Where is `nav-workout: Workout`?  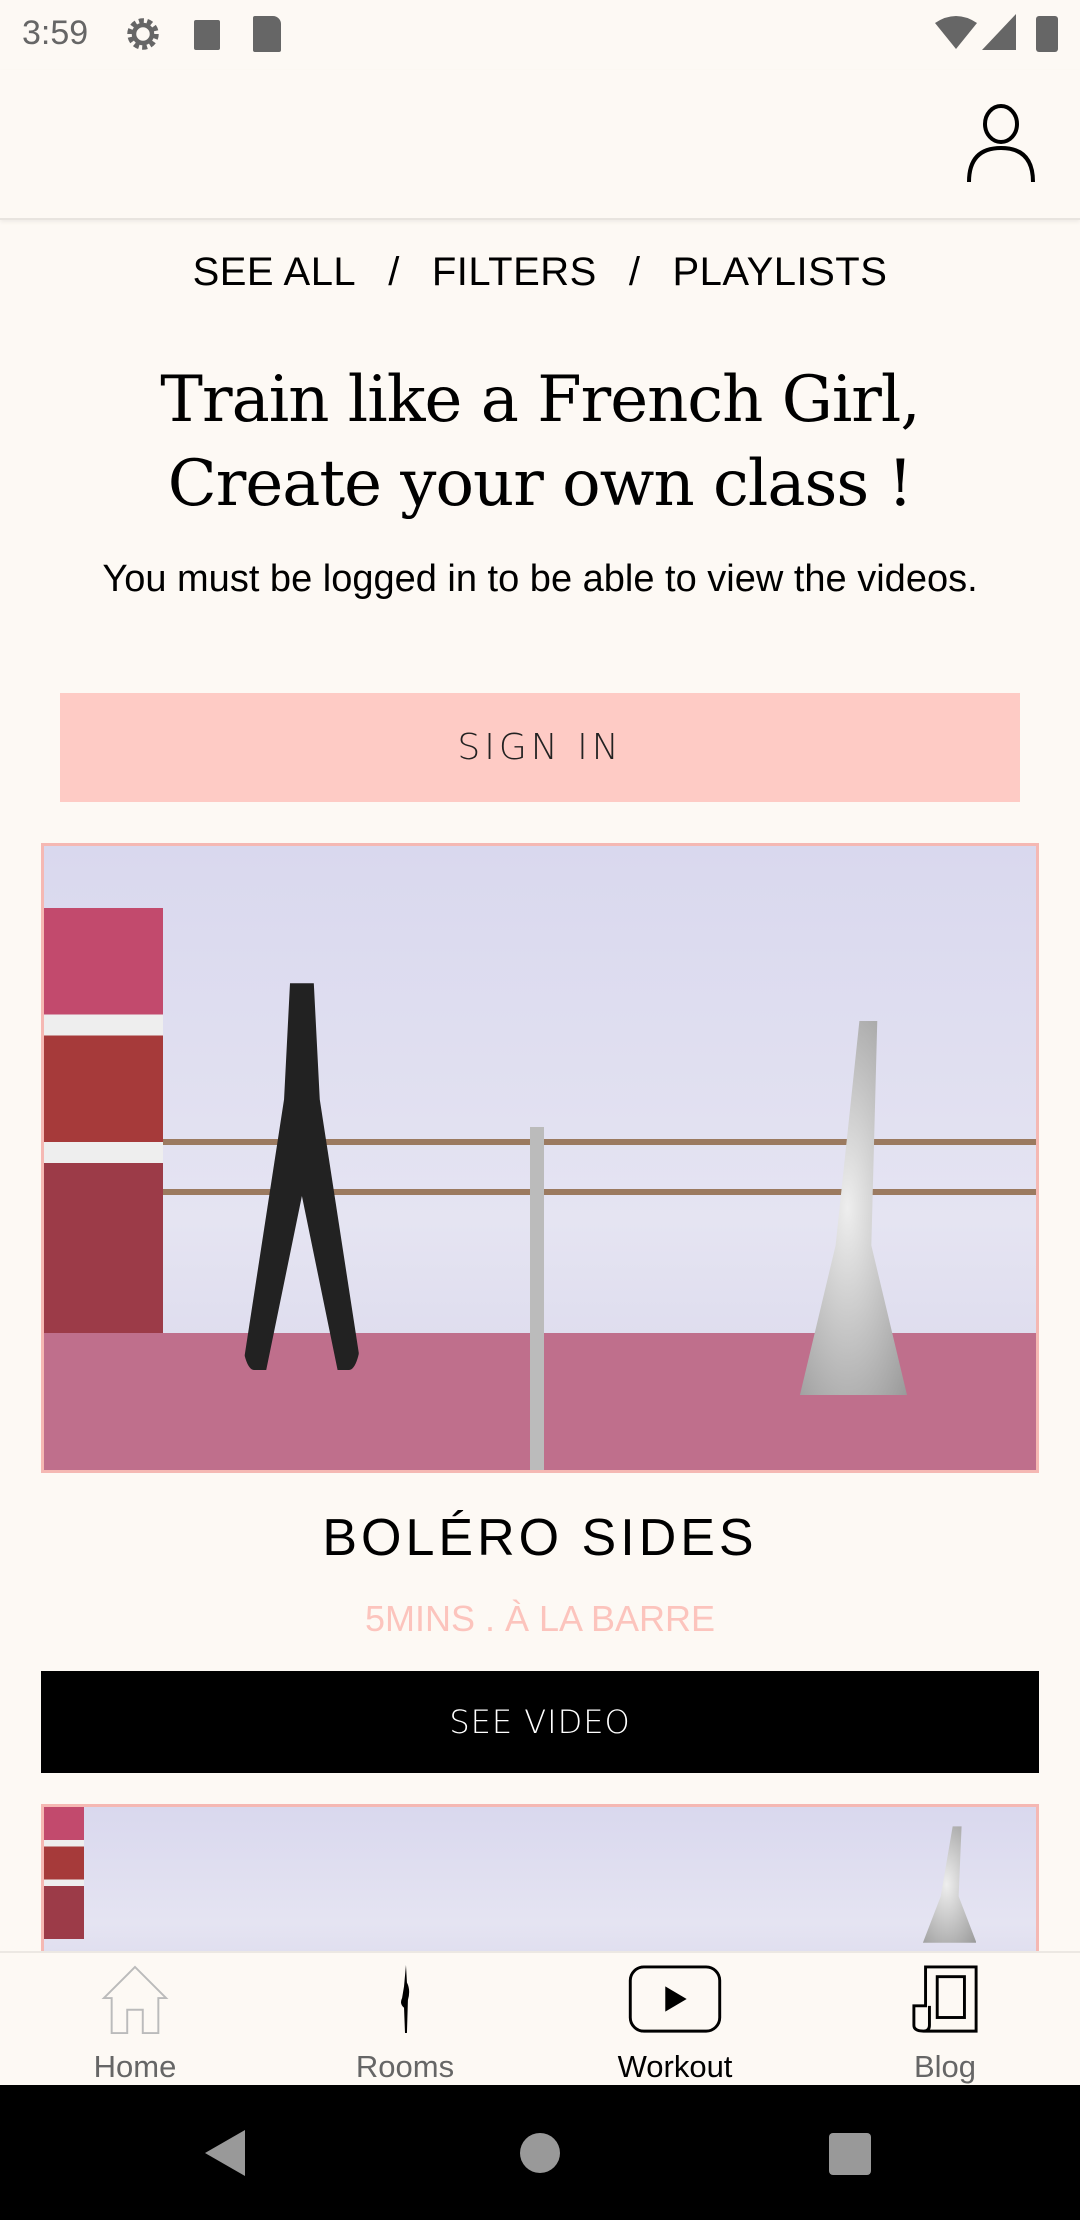
nav-workout: Workout is located at coordinates (675, 2019).